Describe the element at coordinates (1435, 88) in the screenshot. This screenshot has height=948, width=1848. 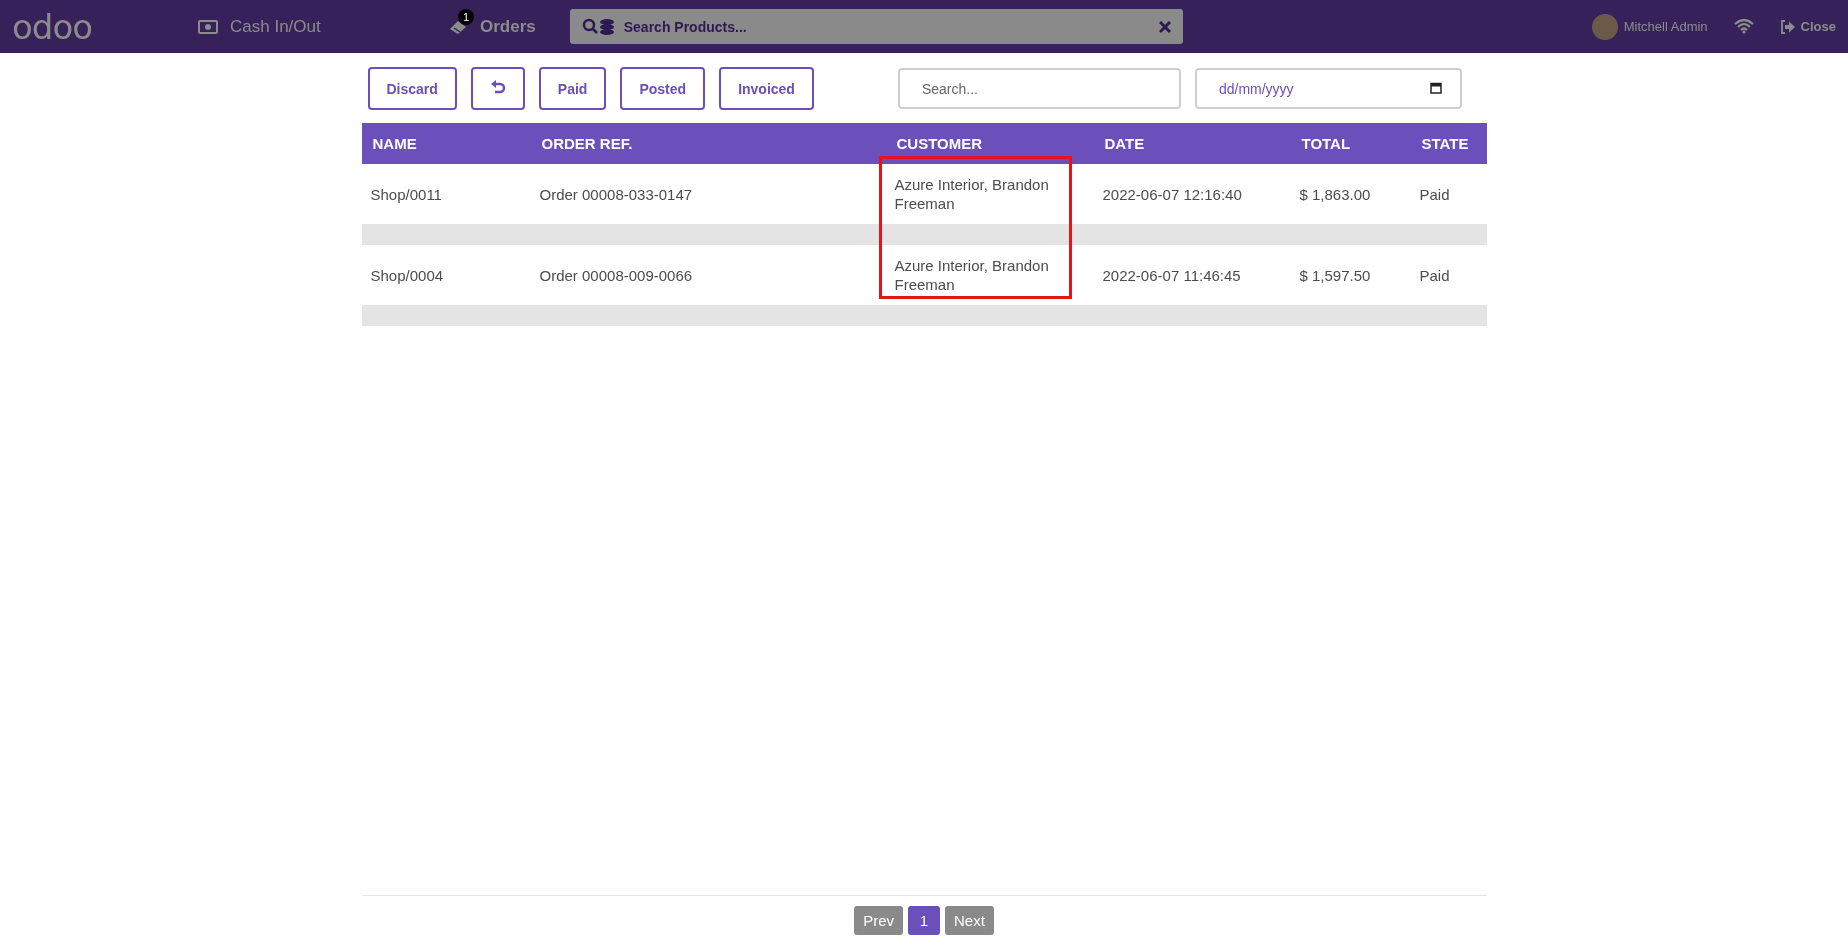
I see `calendar-icon` at that location.